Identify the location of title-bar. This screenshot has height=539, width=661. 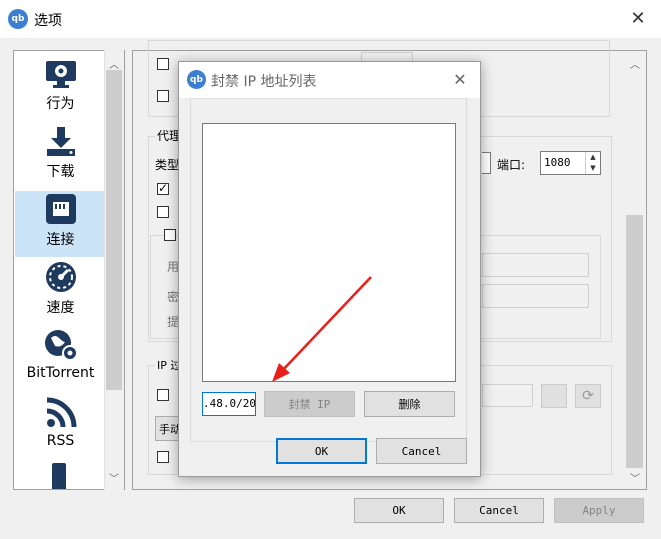
(330, 19).